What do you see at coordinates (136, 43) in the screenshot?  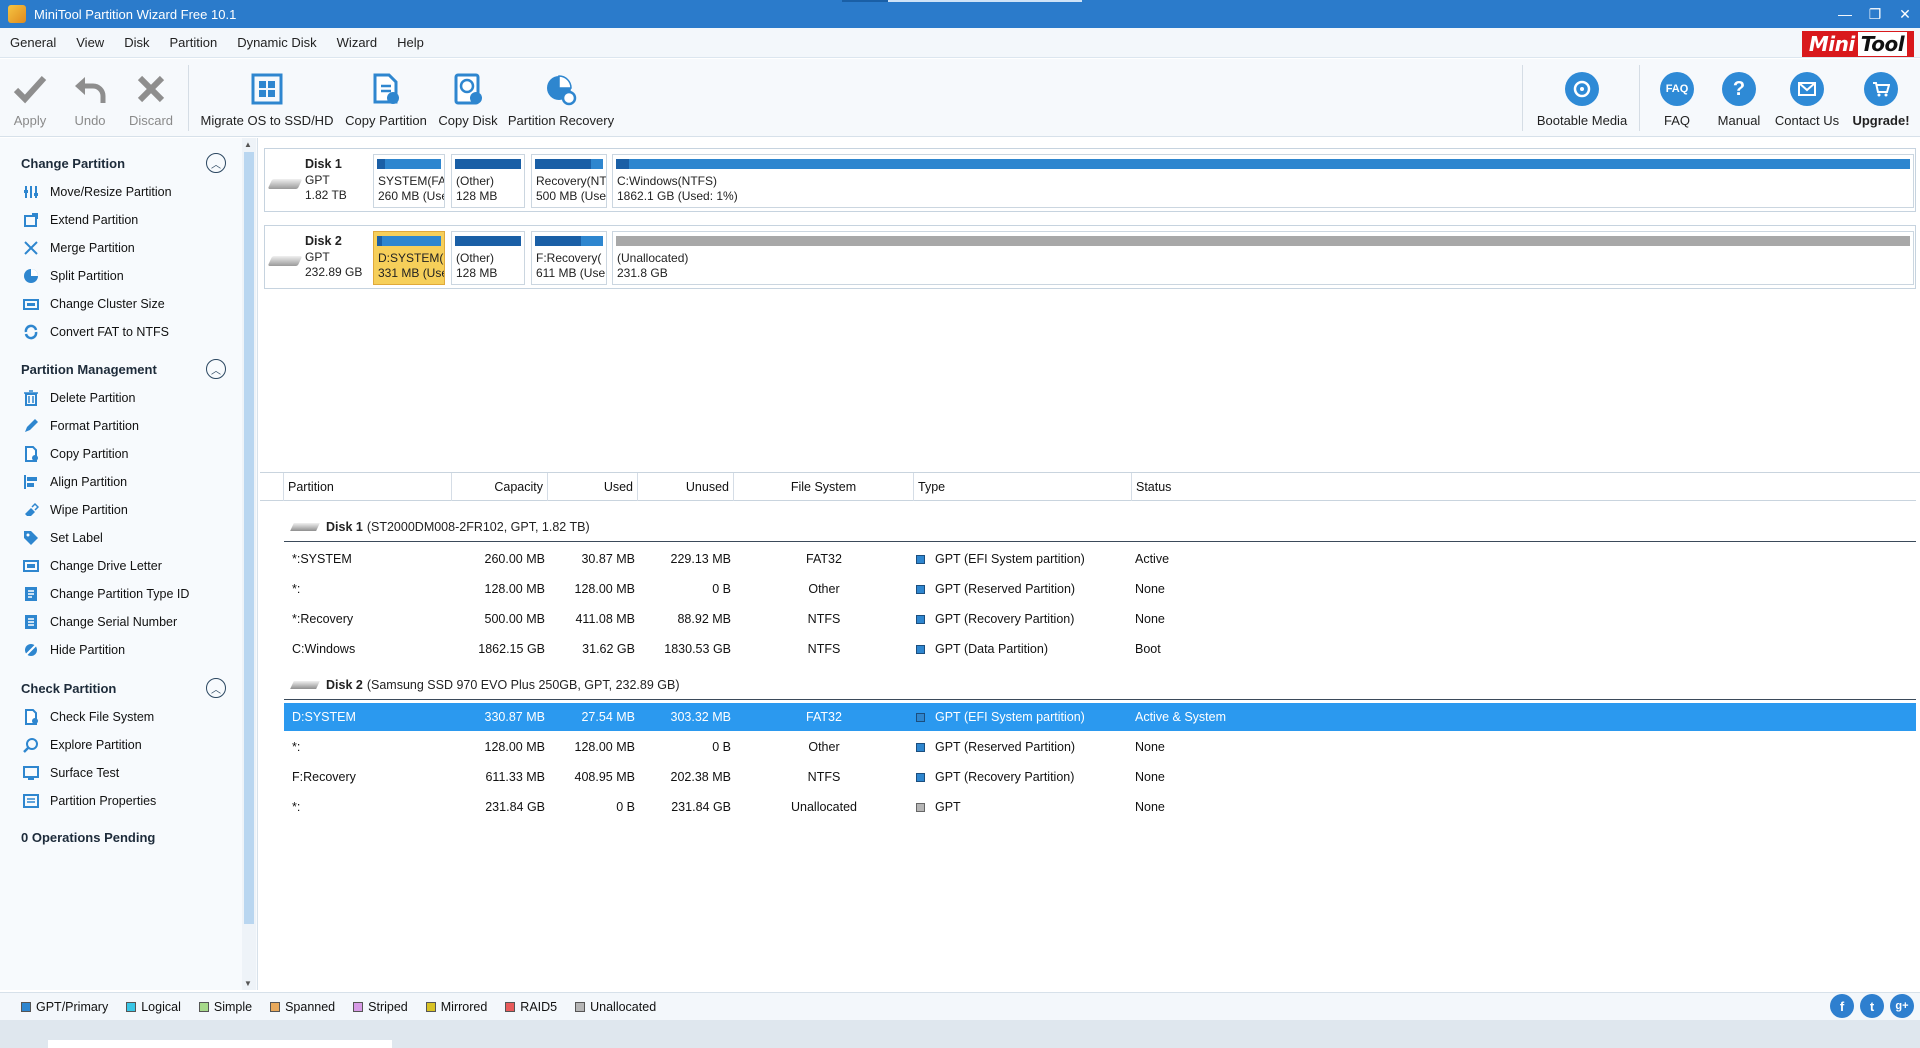 I see `menu-disk: Disk` at bounding box center [136, 43].